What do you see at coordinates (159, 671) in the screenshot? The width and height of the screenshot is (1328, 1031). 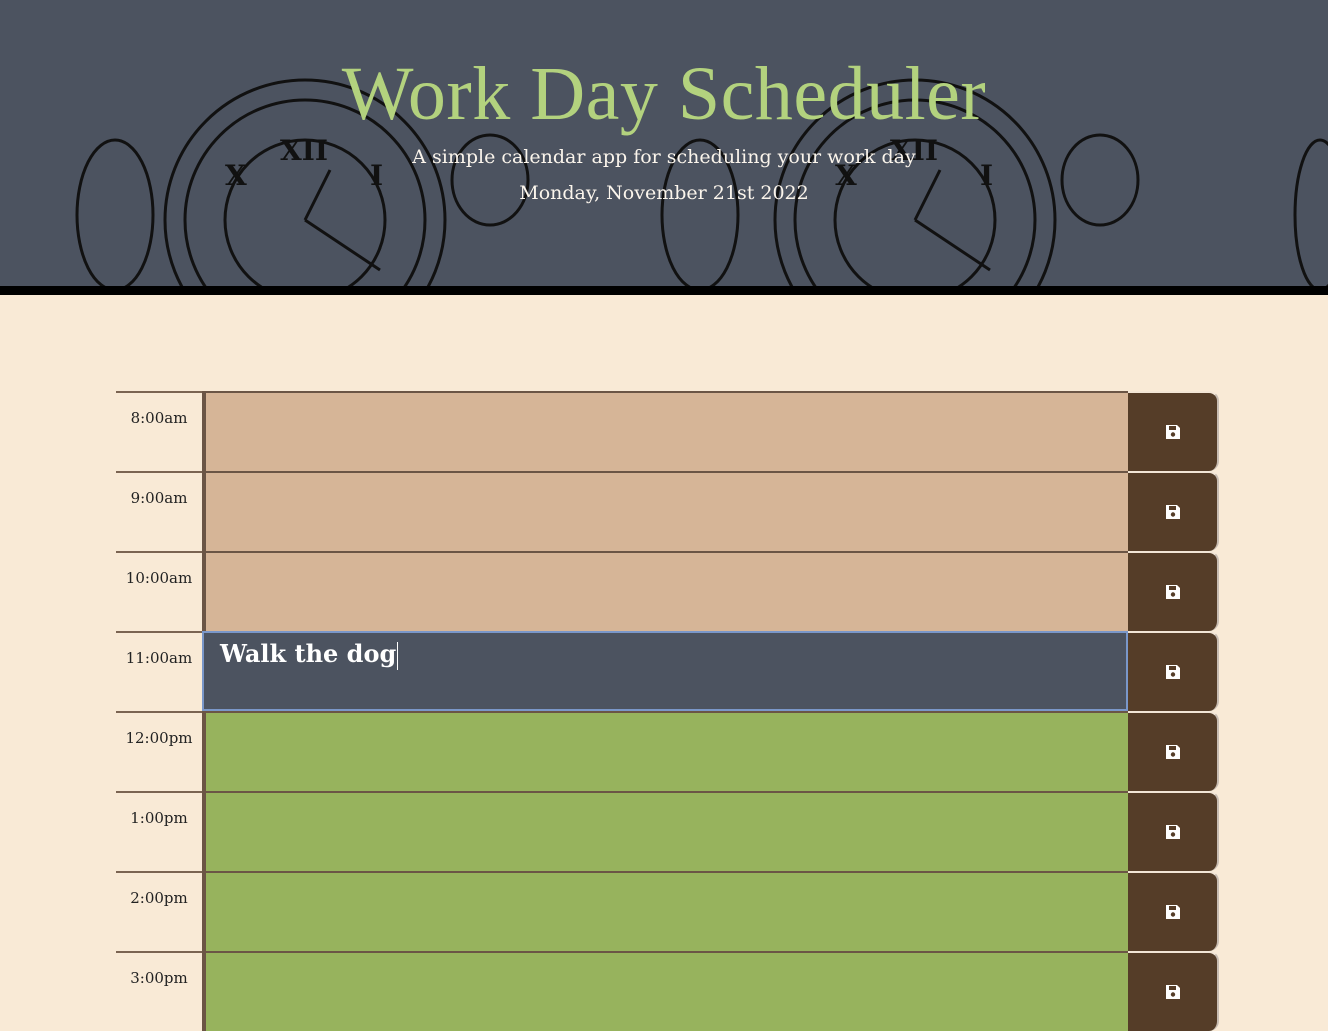 I see `hour-label: 11:00am` at bounding box center [159, 671].